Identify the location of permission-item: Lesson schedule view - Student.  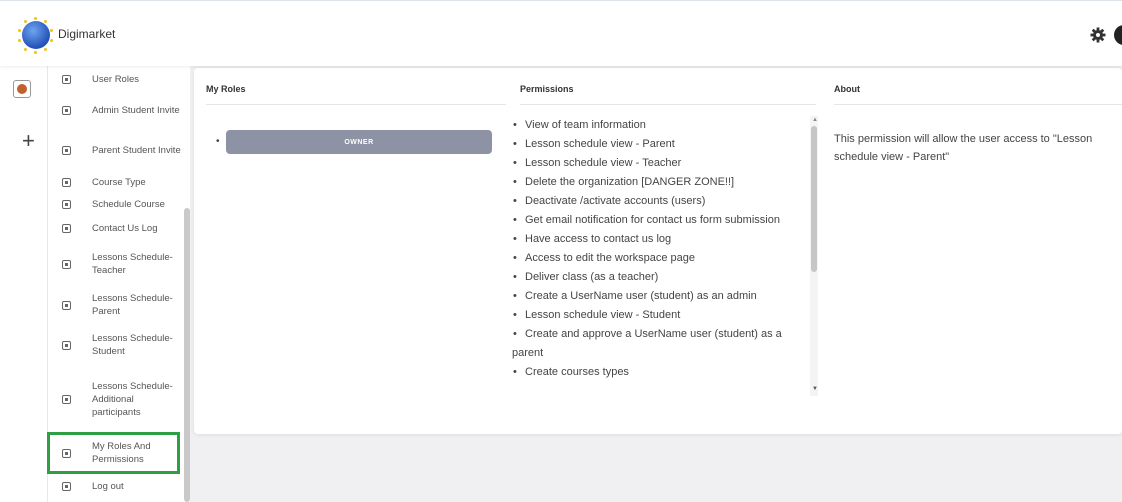
(660, 315).